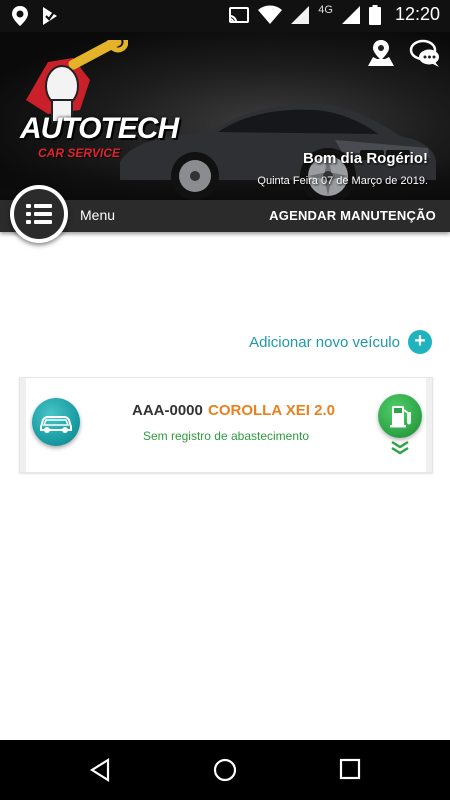 This screenshot has width=450, height=800. Describe the element at coordinates (99, 128) in the screenshot. I see `logo-title: AUTOTECH` at that location.